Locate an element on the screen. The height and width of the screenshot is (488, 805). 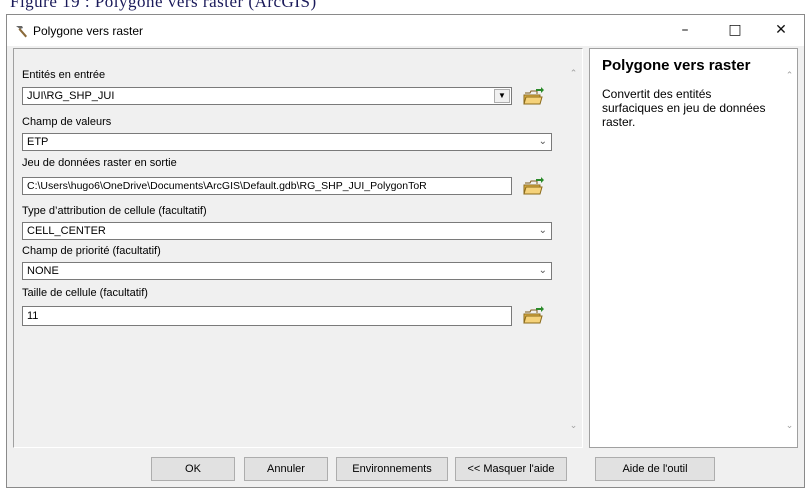
input-features-label: Entités en entrée is located at coordinates (64, 75).